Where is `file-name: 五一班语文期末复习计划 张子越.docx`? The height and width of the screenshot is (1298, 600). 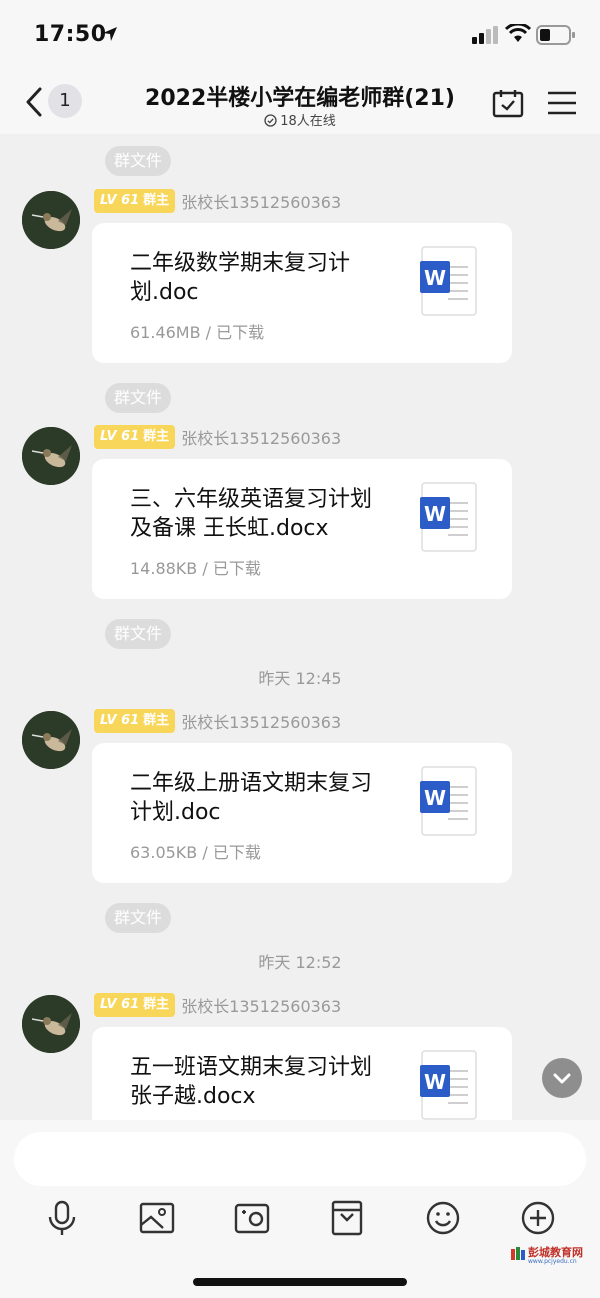
file-name: 五一班语文期末复习计划 张子越.docx is located at coordinates (251, 1082).